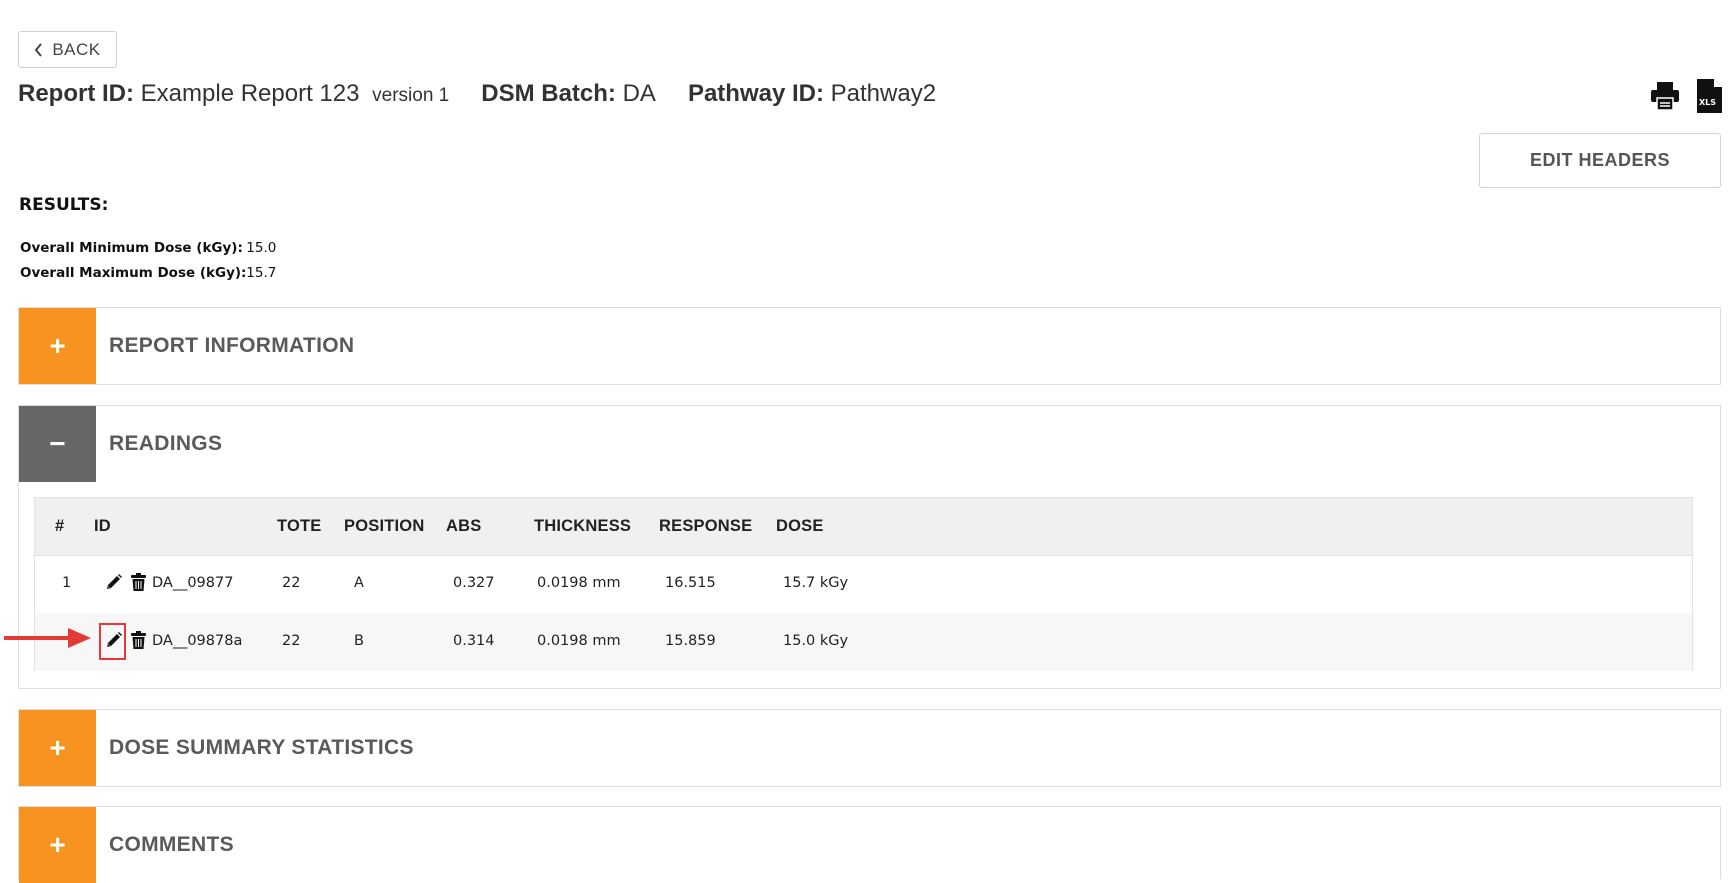  Describe the element at coordinates (1600, 160) in the screenshot. I see `edit-headers-button: EDIT HEADERS` at that location.